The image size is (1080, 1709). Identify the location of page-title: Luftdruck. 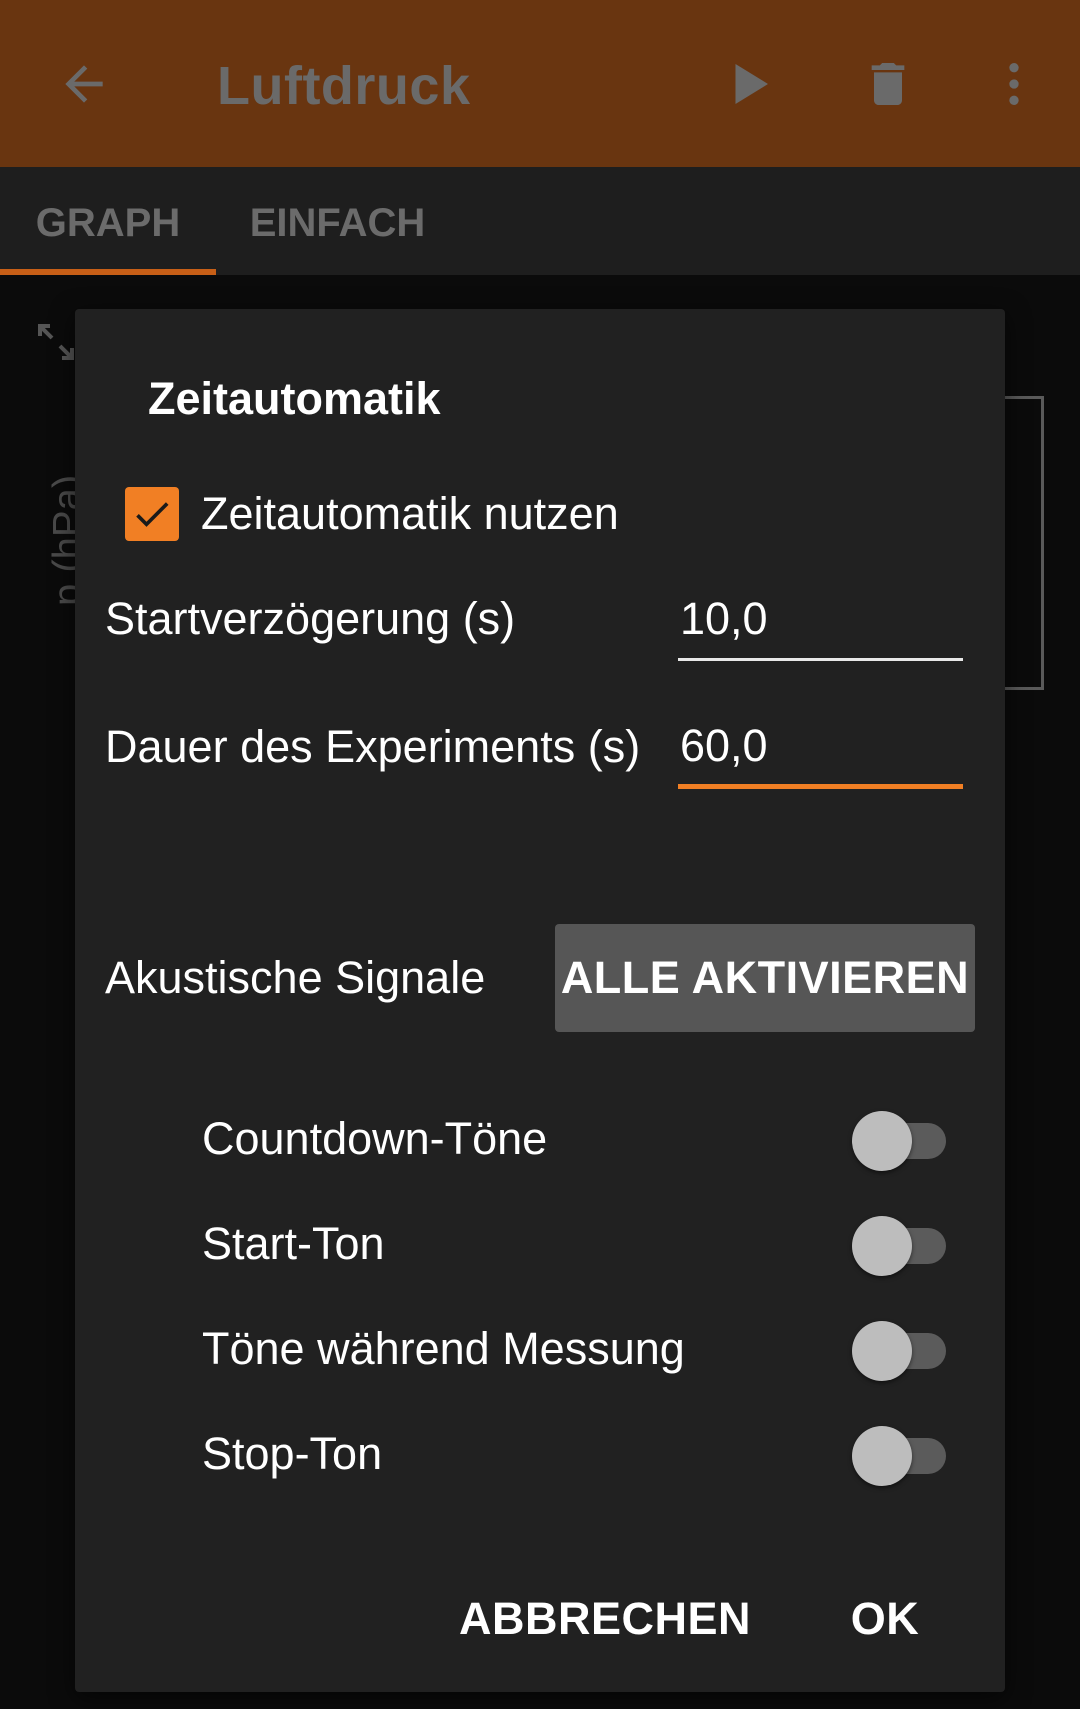
(344, 86).